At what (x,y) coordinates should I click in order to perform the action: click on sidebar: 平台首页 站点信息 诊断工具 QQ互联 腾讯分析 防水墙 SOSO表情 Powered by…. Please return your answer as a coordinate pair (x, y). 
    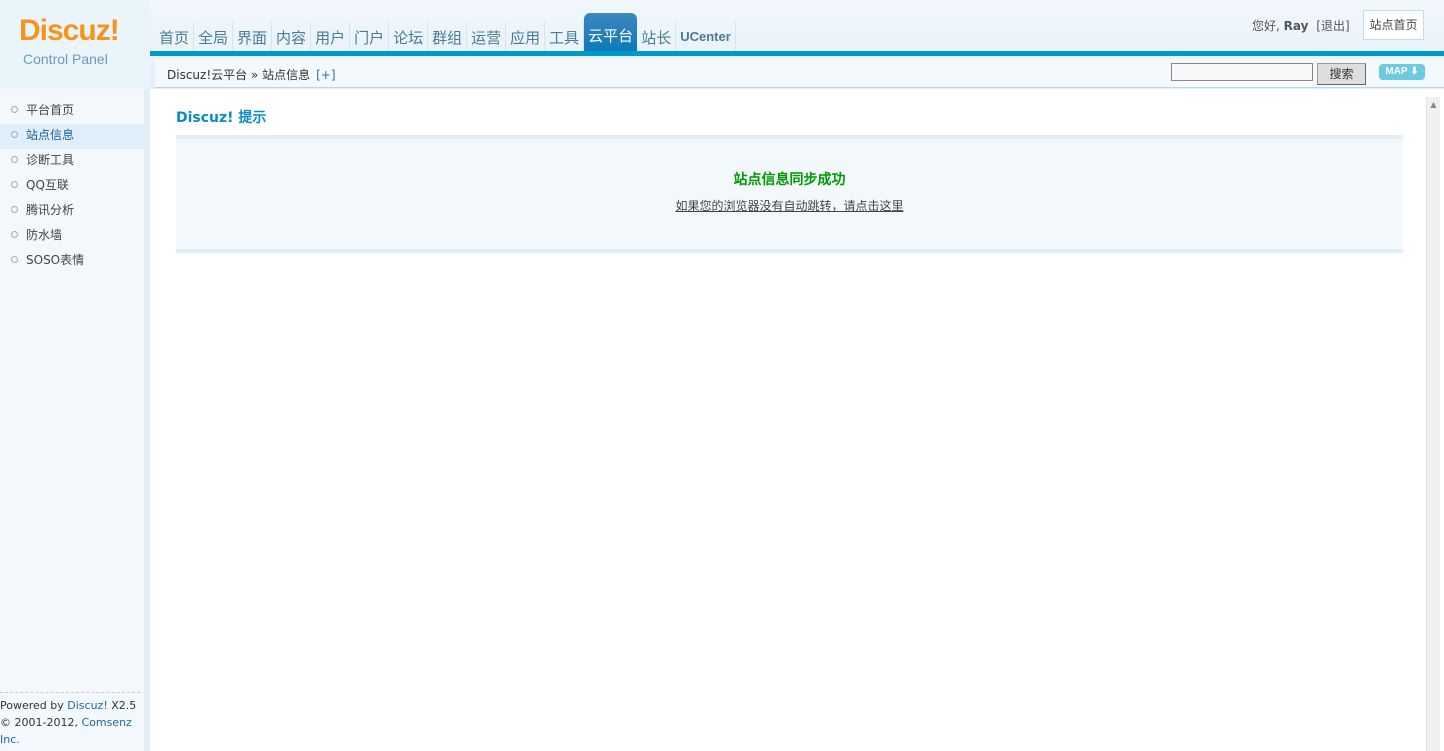
    Looking at the image, I should click on (75, 420).